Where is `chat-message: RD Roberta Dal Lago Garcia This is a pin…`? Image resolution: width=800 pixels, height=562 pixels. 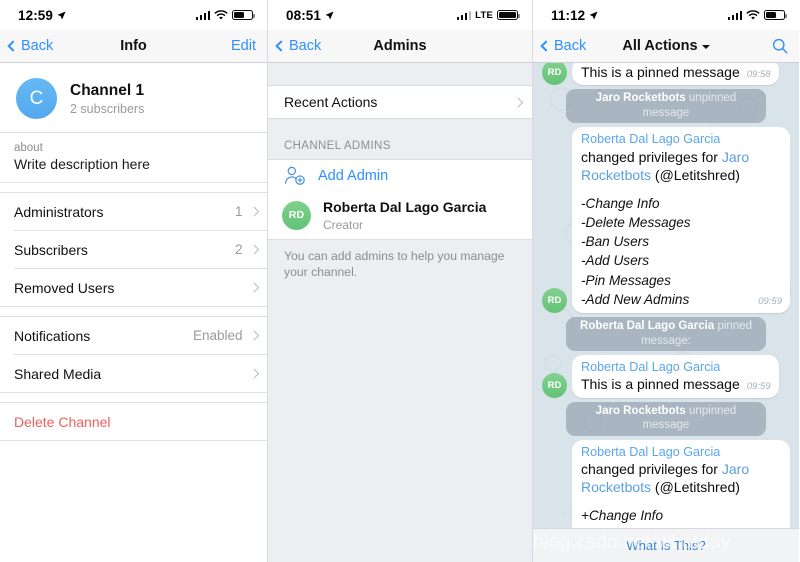 chat-message: RD Roberta Dal Lago Garcia This is a pin… is located at coordinates (666, 376).